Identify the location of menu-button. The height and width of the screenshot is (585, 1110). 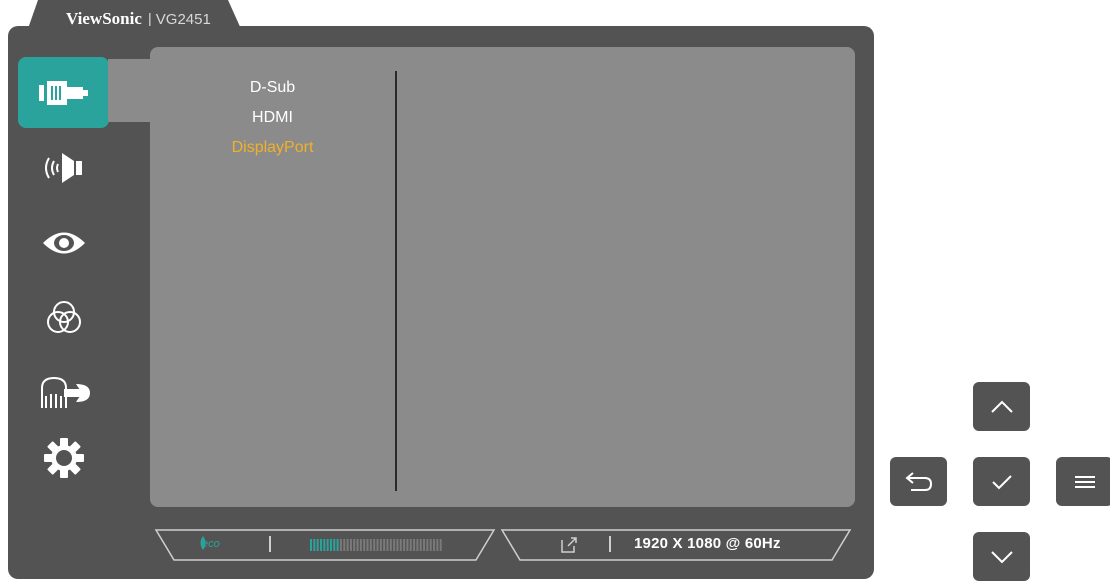
(1083, 481).